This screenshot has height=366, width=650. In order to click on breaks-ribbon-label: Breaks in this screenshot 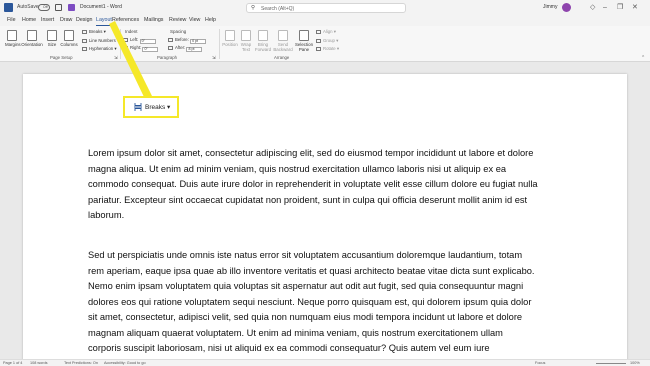, I will do `click(96, 31)`.